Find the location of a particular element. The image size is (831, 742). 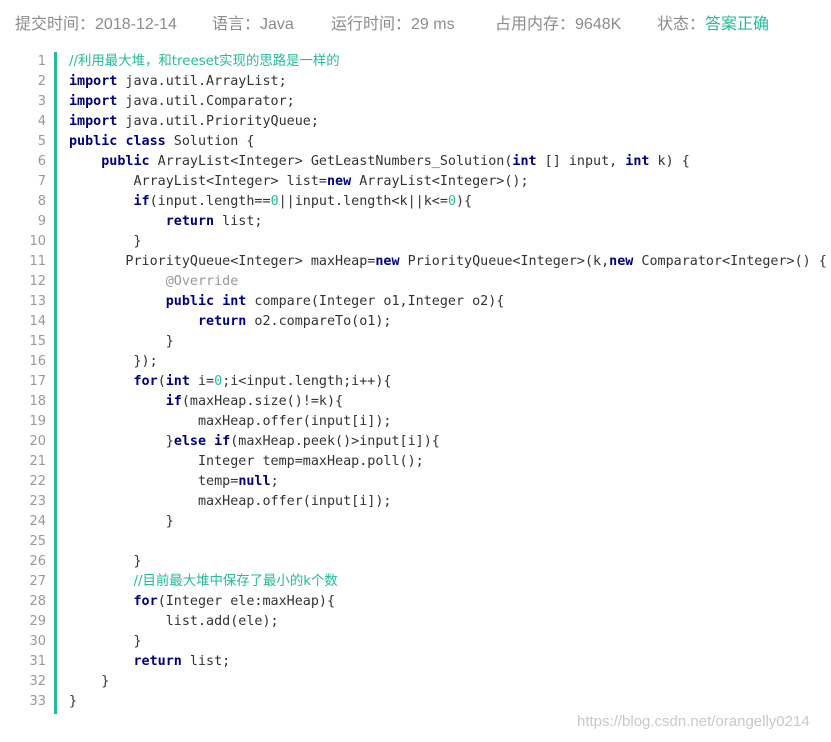

memory-value: 9648K is located at coordinates (598, 24).